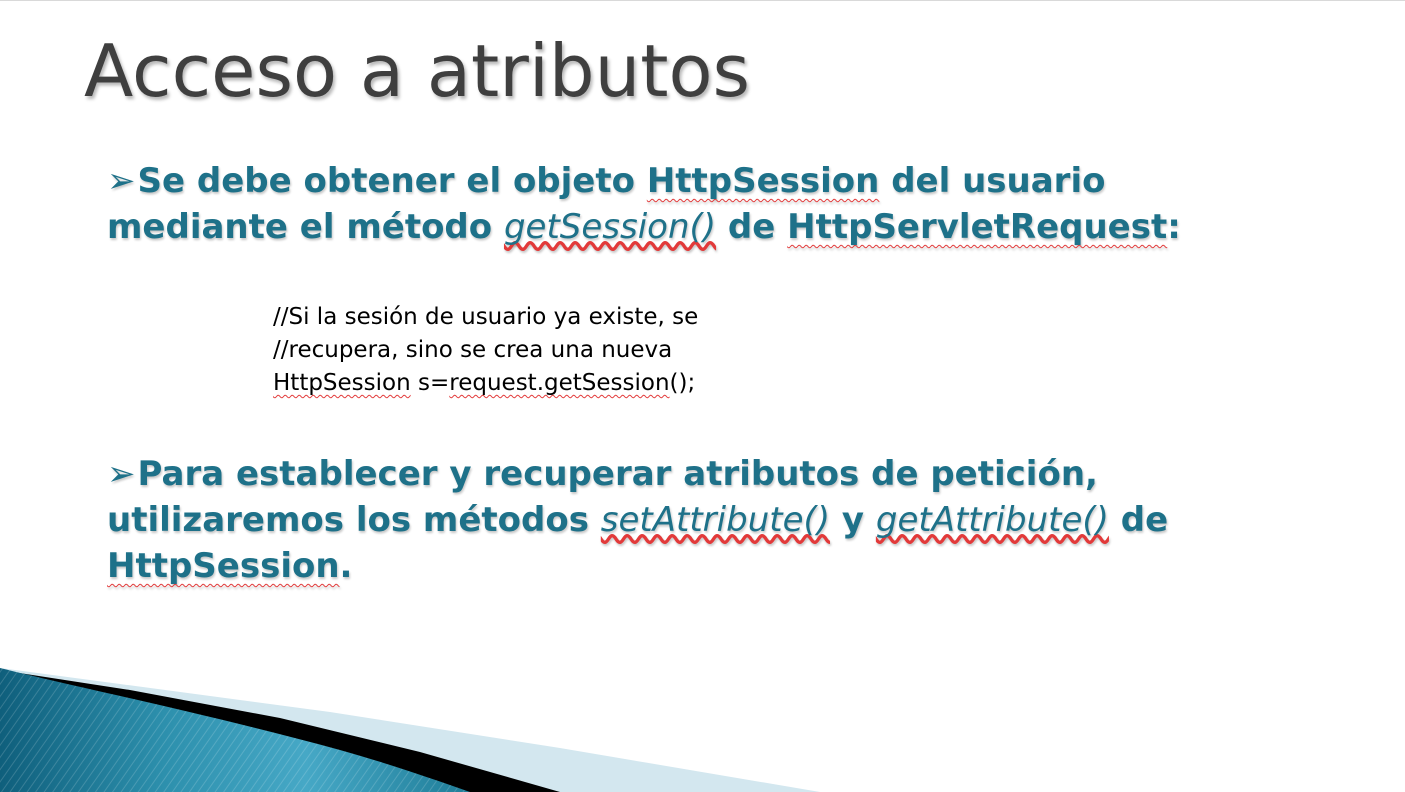 The image size is (1405, 792). I want to click on bullet-2-text-2: y, so click(853, 520).